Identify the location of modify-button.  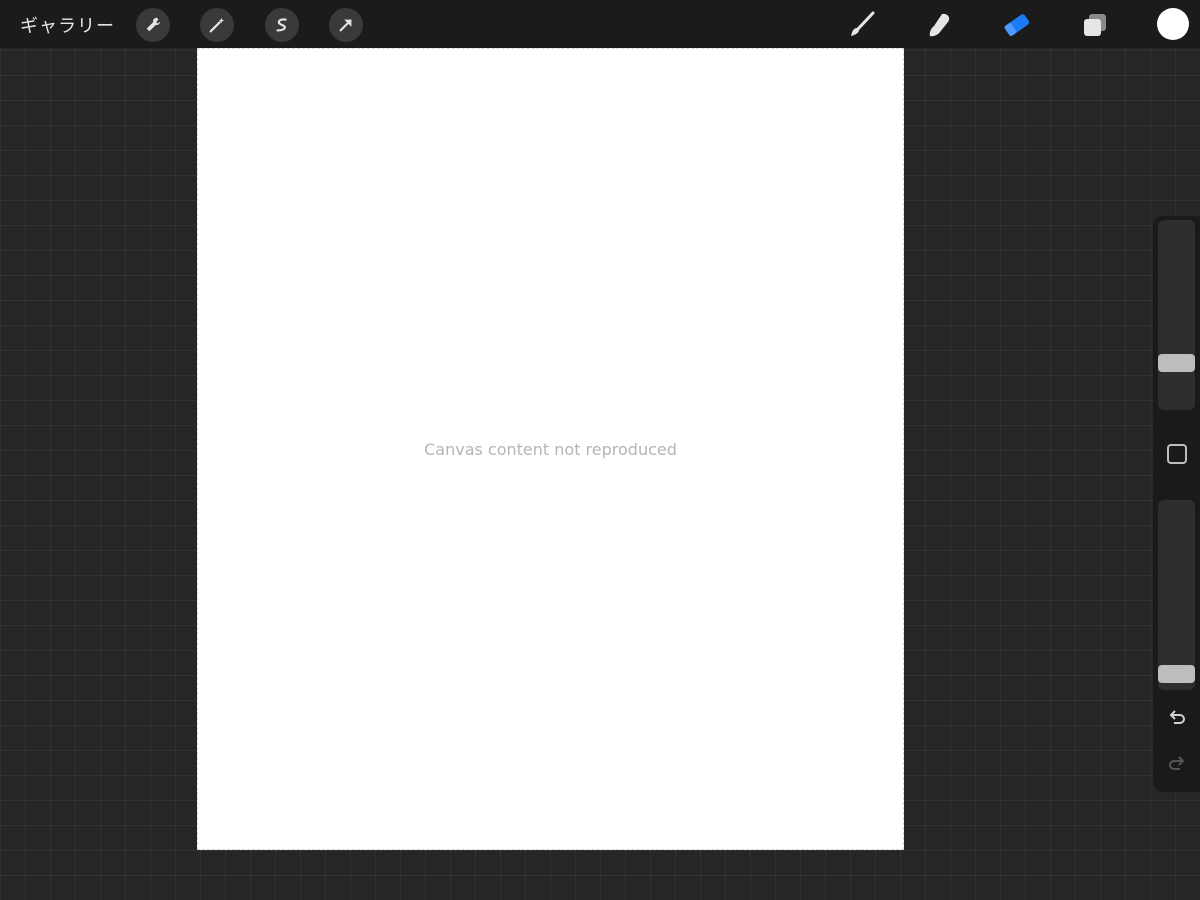
(1177, 454).